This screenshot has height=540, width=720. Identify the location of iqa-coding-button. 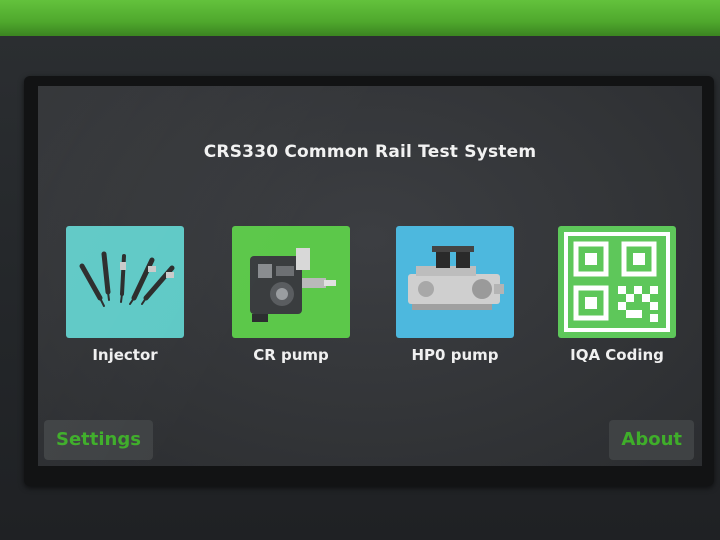
(617, 282).